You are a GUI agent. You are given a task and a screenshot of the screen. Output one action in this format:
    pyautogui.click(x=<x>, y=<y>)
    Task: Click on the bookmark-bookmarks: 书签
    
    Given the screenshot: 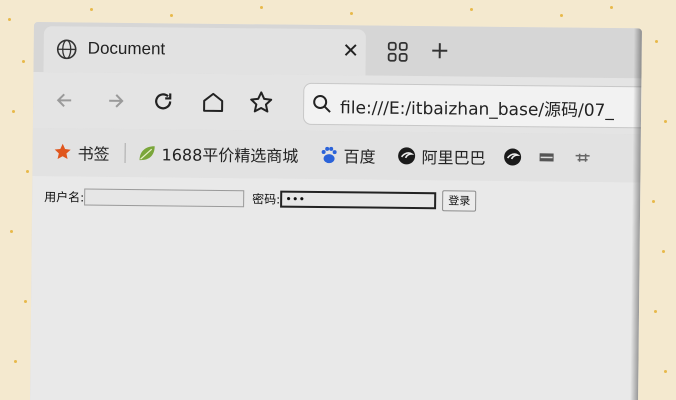 What is the action you would take?
    pyautogui.click(x=81, y=152)
    